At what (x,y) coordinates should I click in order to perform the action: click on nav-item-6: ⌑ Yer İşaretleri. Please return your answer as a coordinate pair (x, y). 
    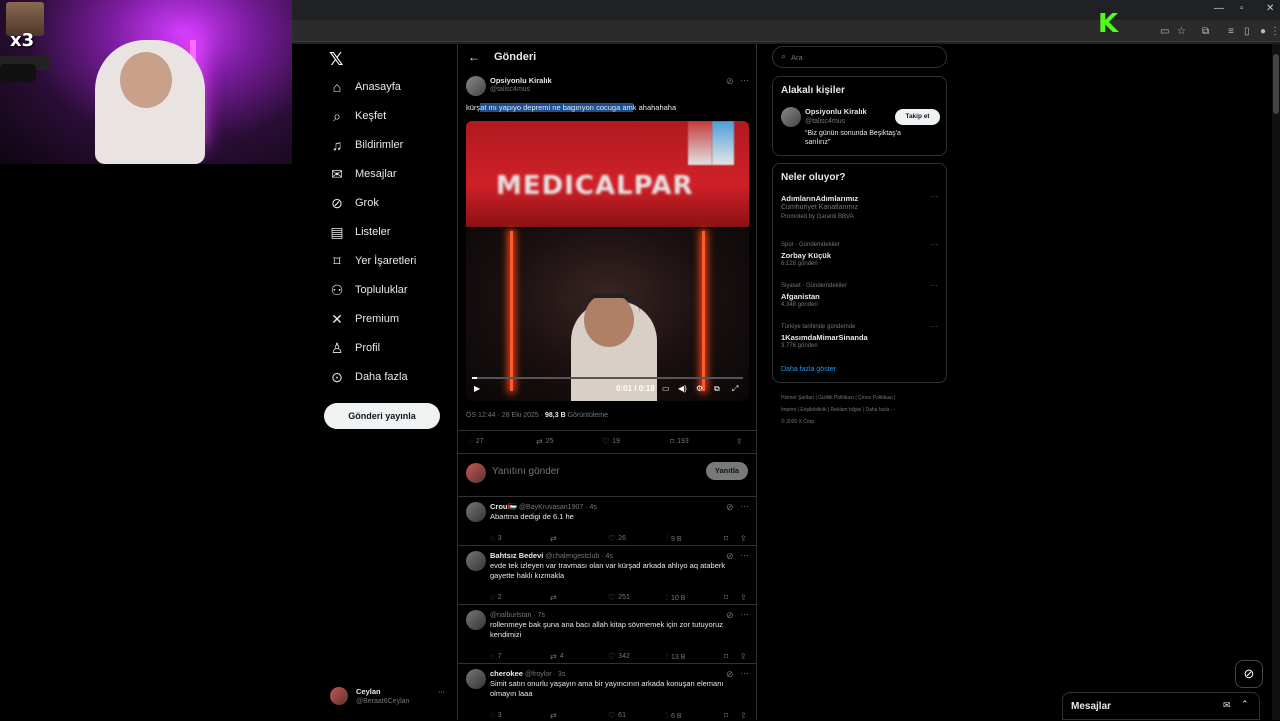
    Looking at the image, I should click on (372, 261).